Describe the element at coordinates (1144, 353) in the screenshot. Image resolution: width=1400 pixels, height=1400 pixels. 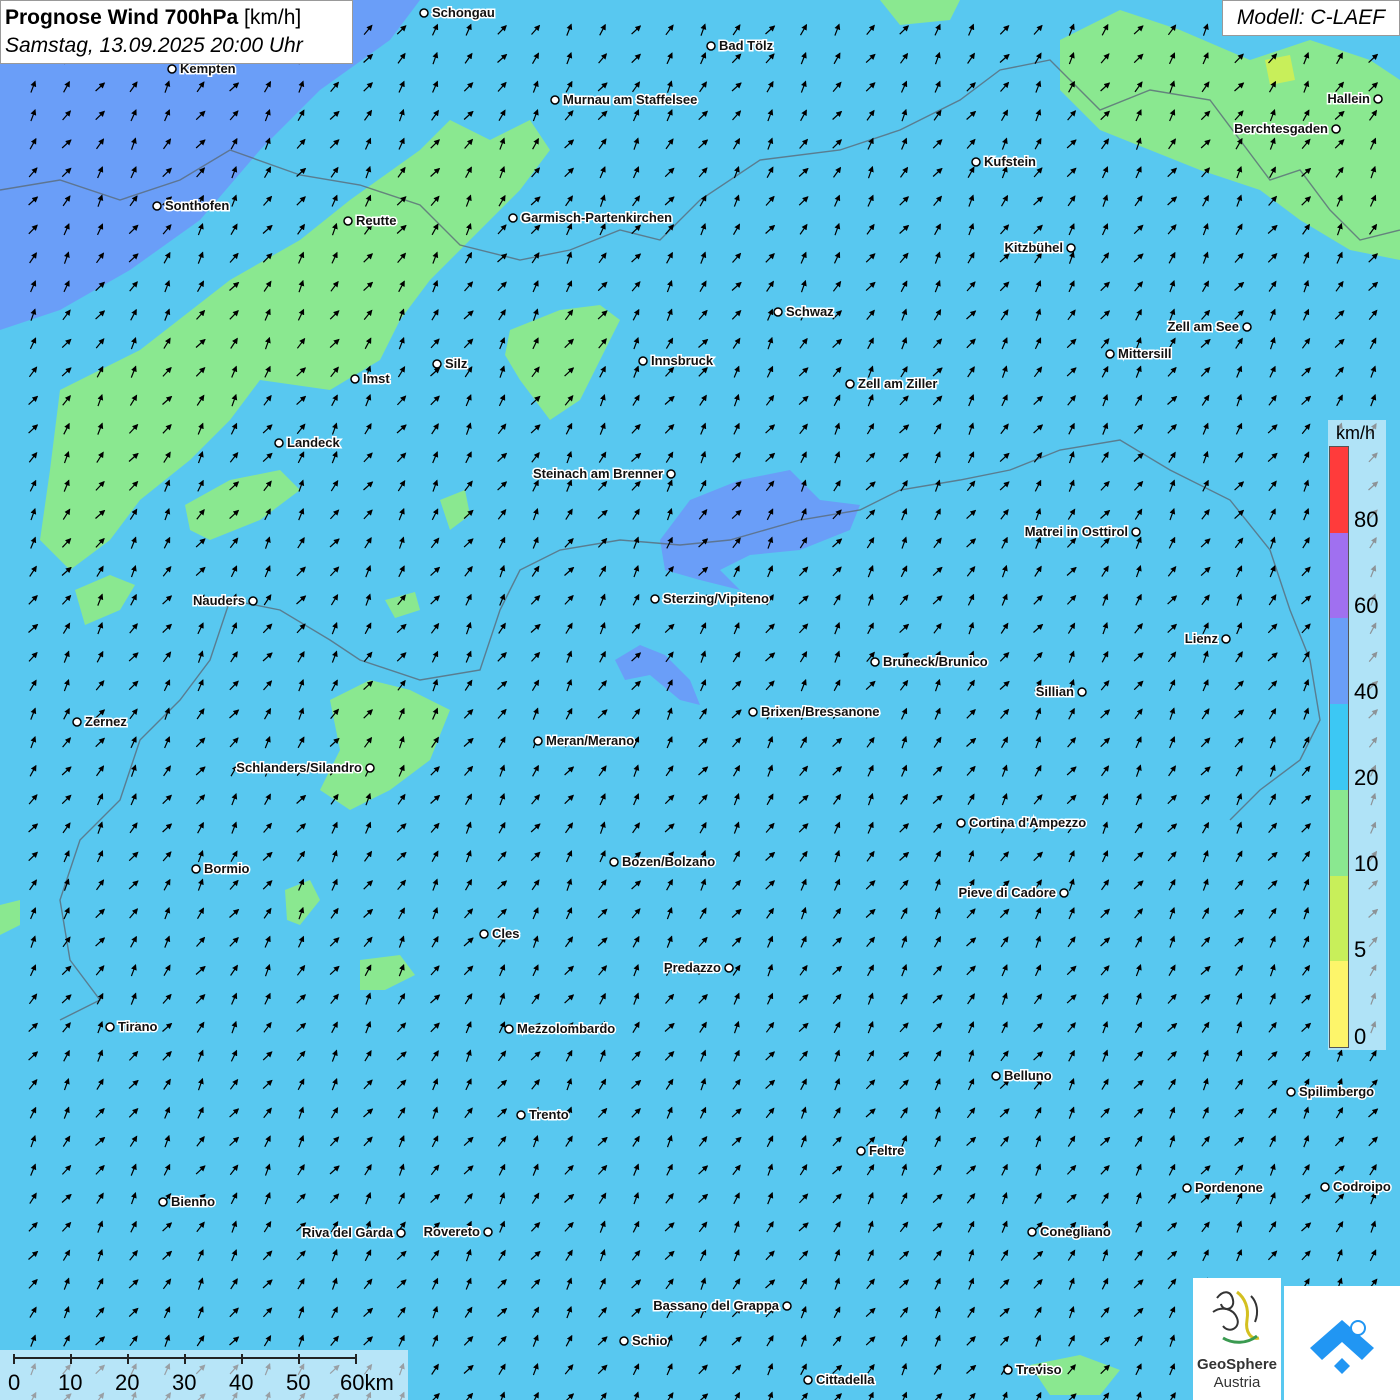
I see `city-label: Mittersill` at that location.